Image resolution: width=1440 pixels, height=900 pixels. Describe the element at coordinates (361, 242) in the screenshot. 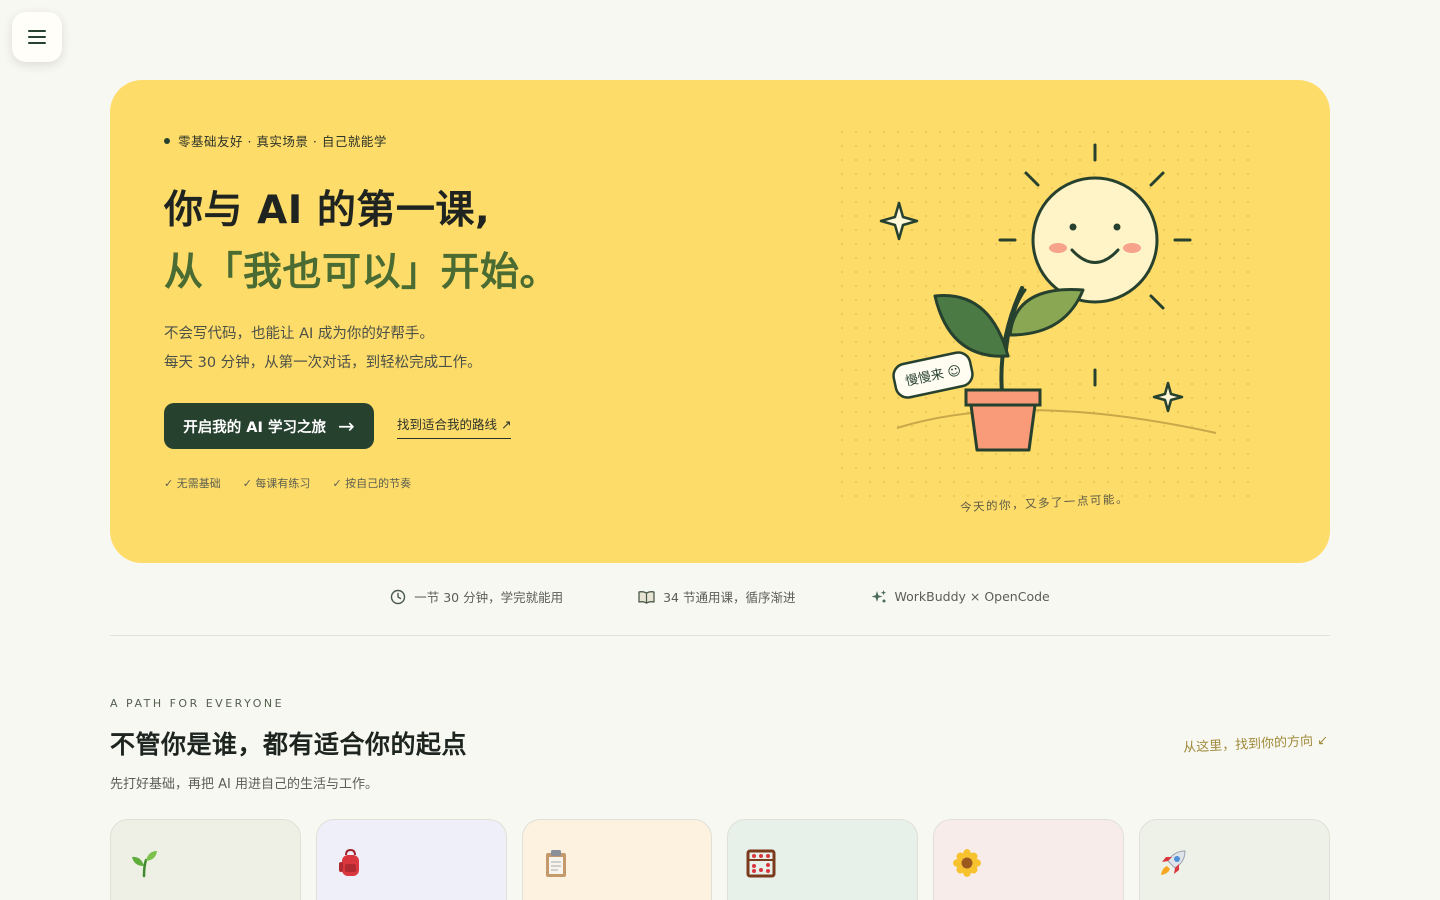

I see `hero-title: 你与 AI 的第一课, 从「我也可以」开始。` at that location.